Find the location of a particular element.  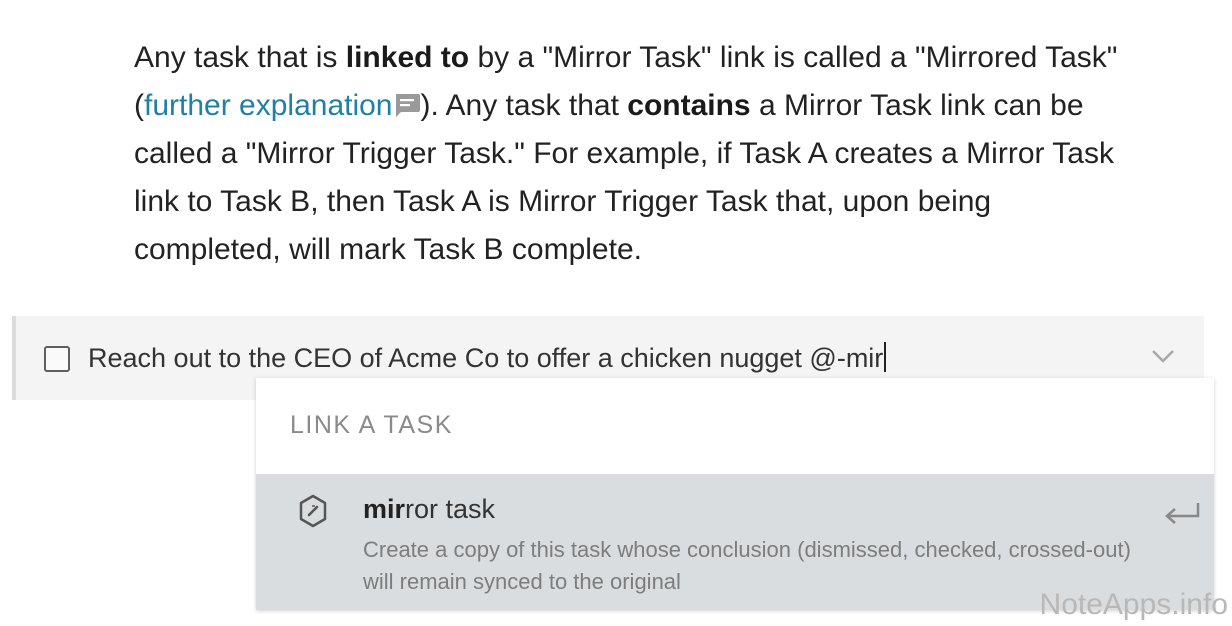

option-title-rest: ror task is located at coordinates (450, 509).